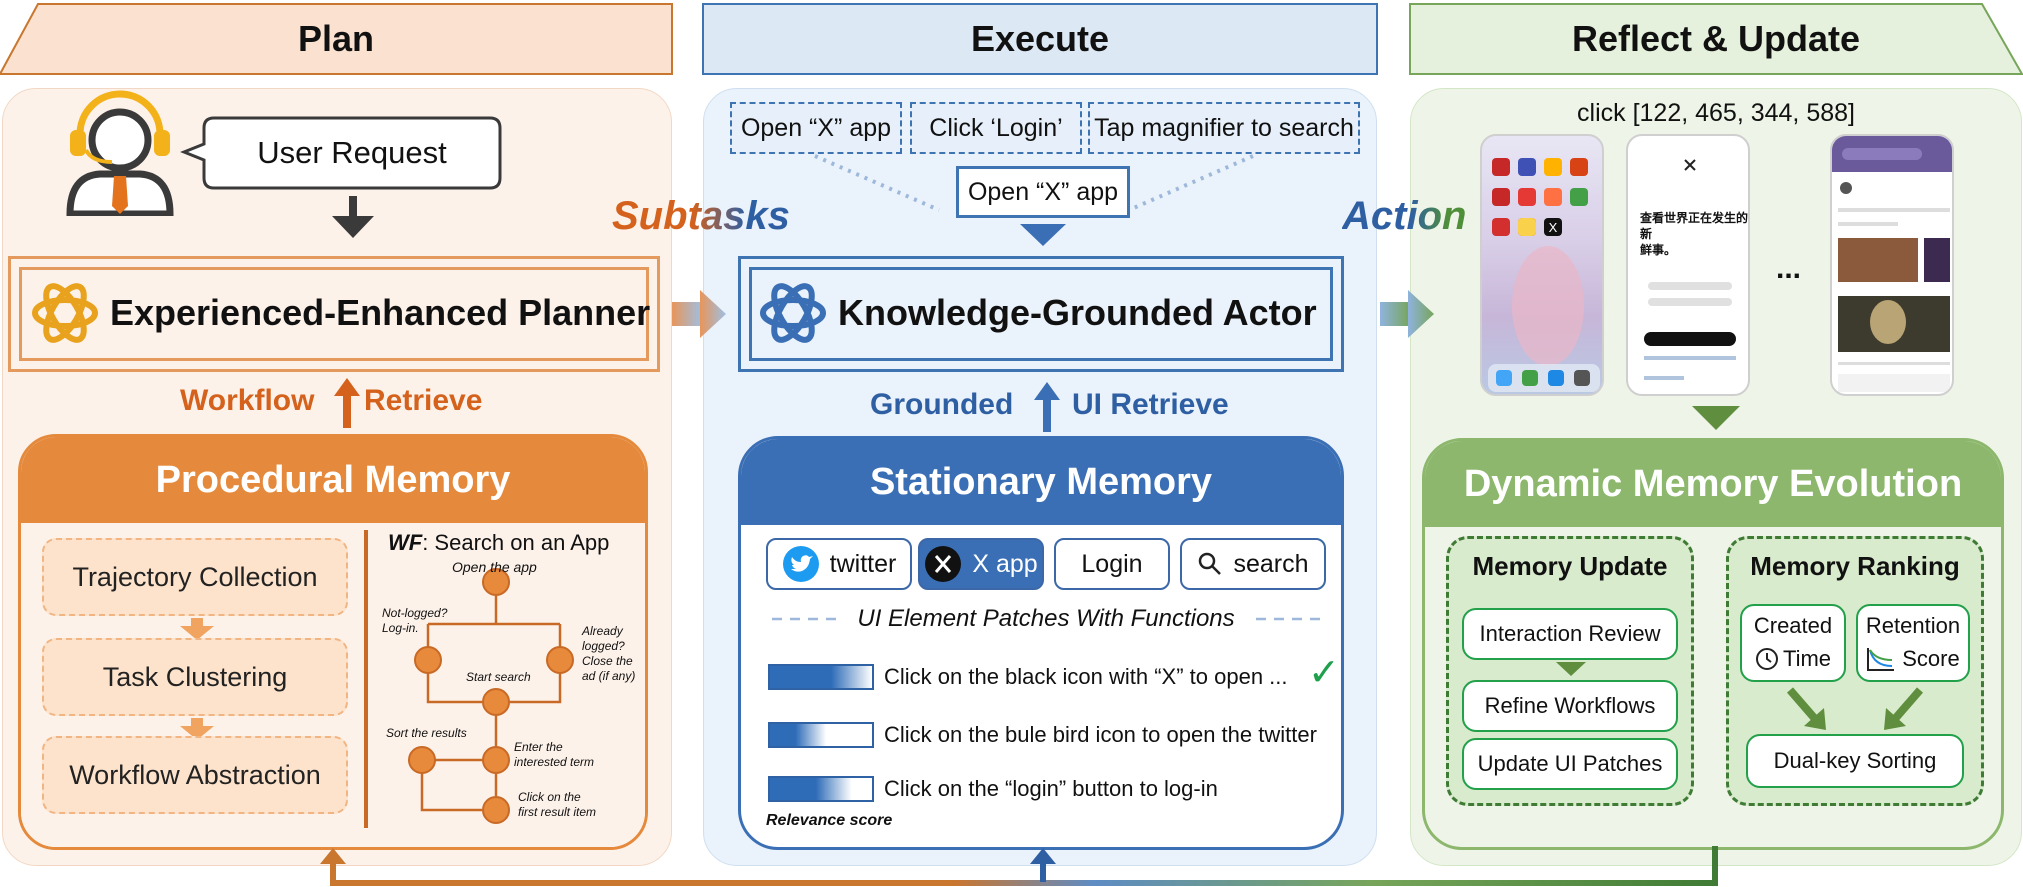 This screenshot has height=887, width=2023. What do you see at coordinates (1570, 706) in the screenshot?
I see `update-refine-workflows: Refine Workflows` at bounding box center [1570, 706].